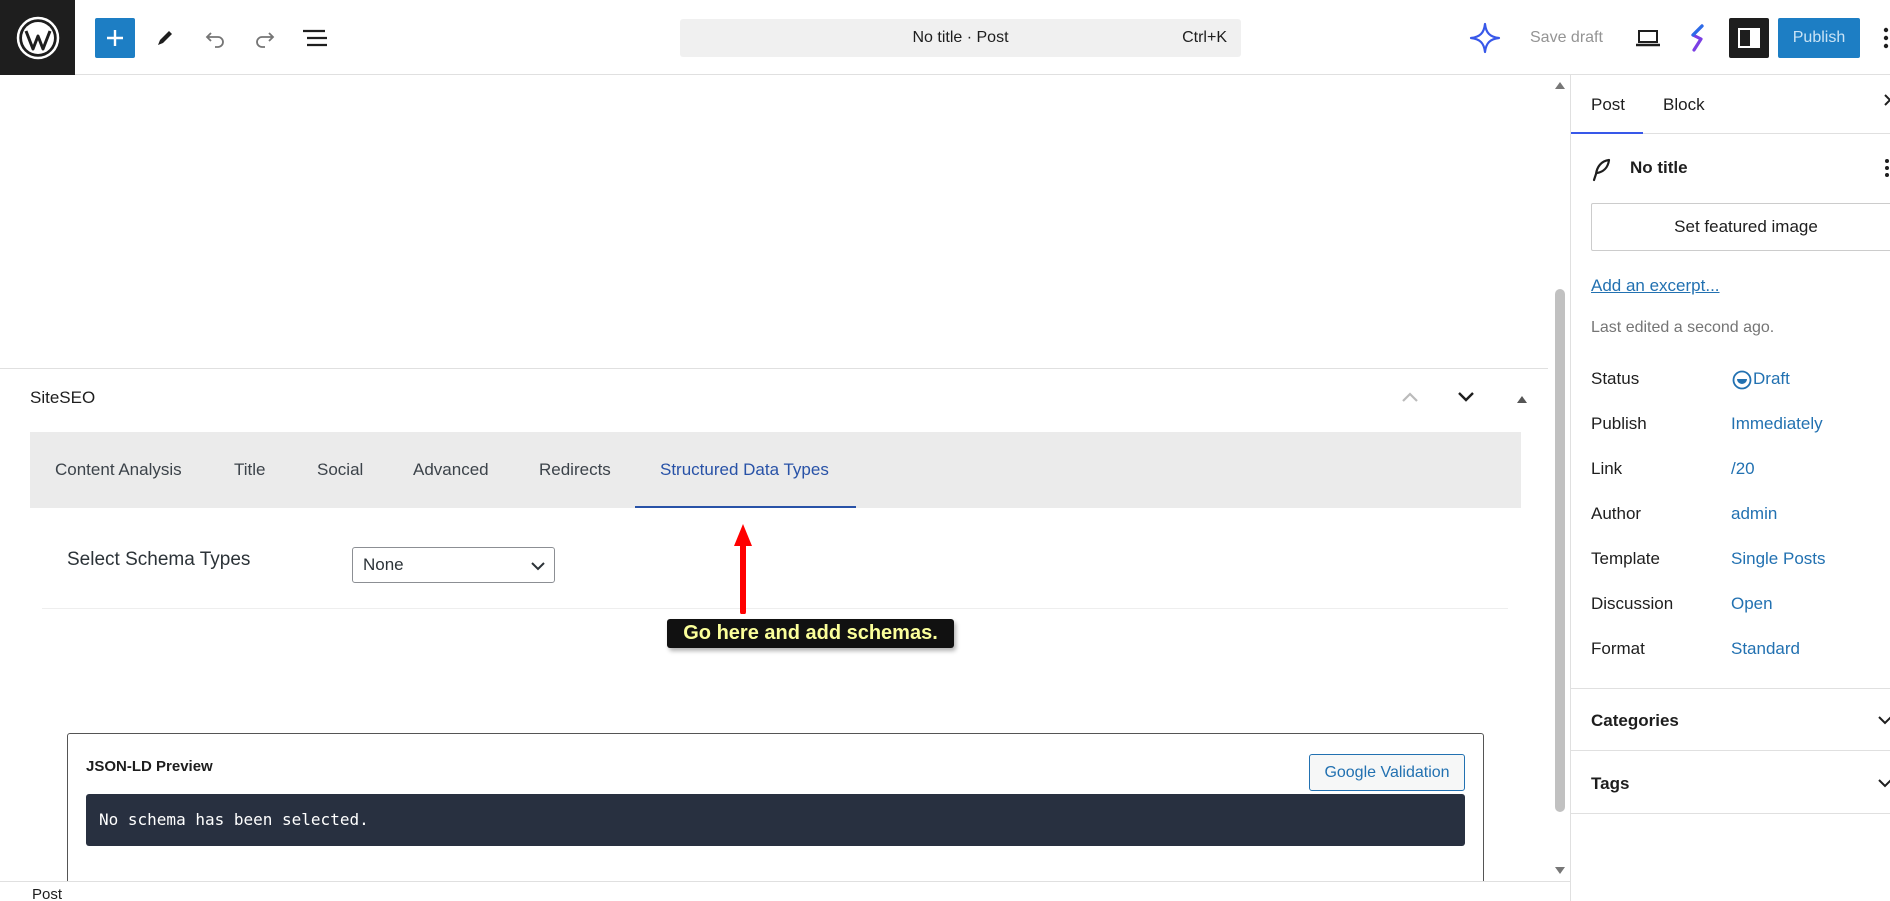  Describe the element at coordinates (1886, 100) in the screenshot. I see `close-icon` at that location.